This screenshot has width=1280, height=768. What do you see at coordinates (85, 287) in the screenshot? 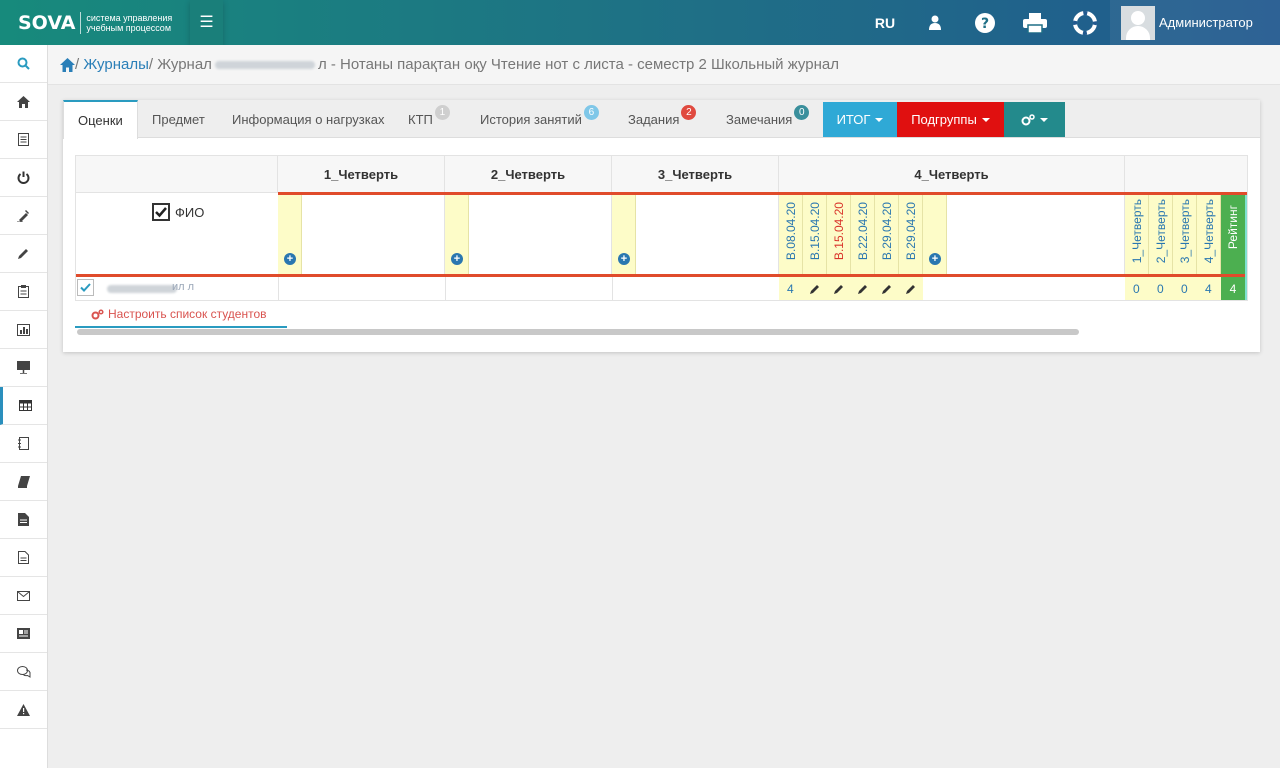
I see `student-checkbox` at bounding box center [85, 287].